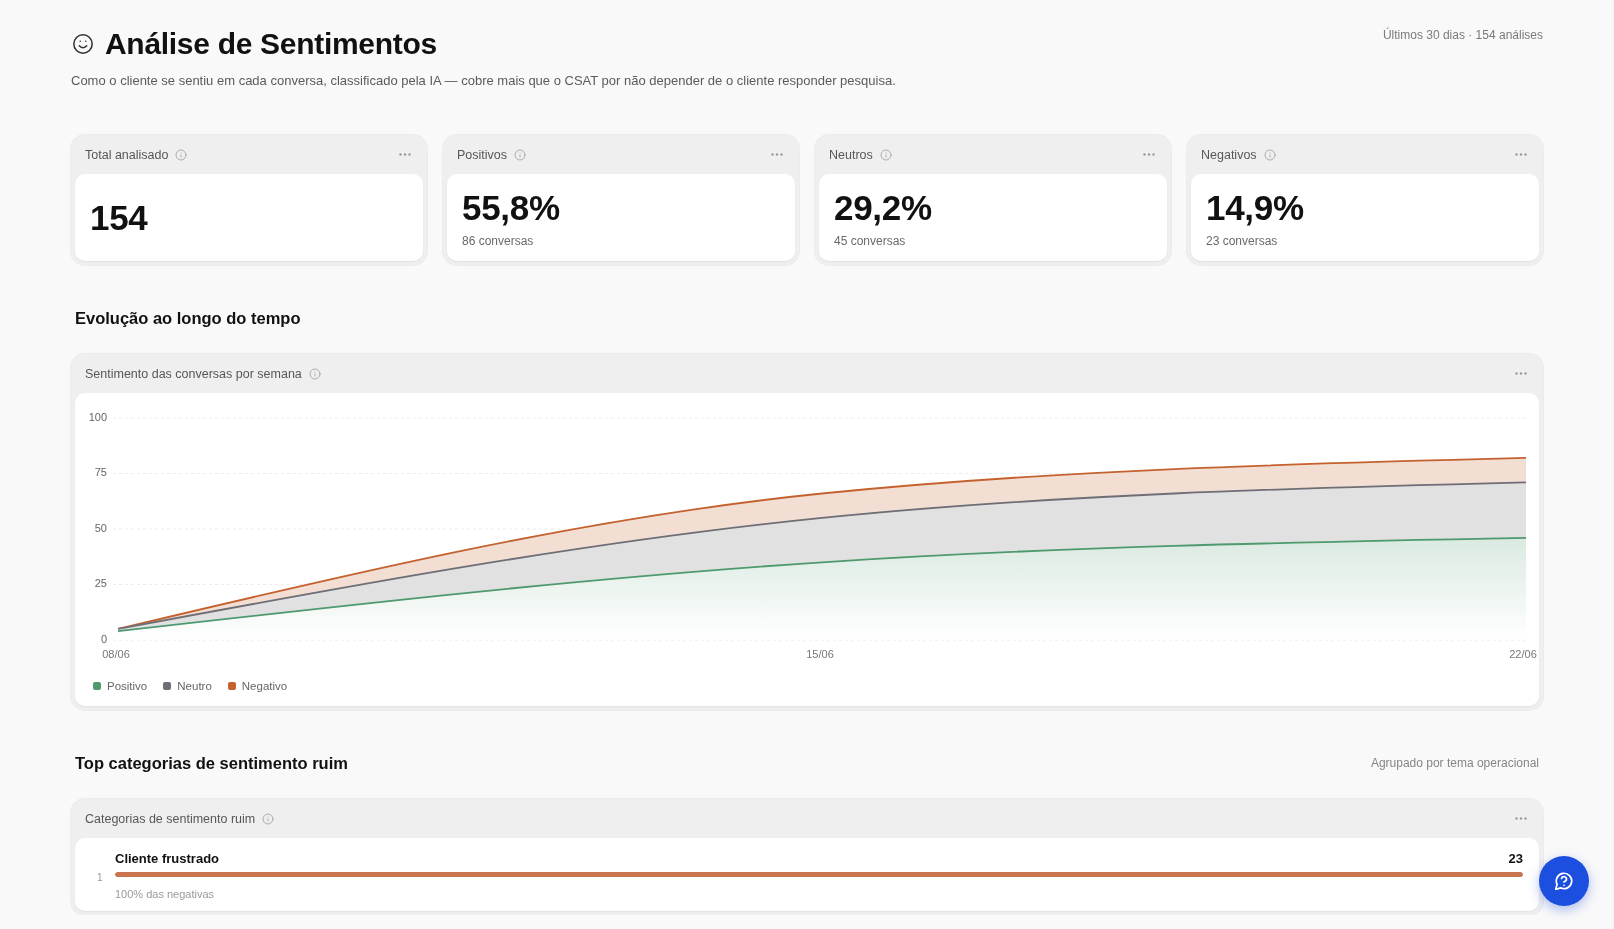  I want to click on help-icon, so click(1564, 881).